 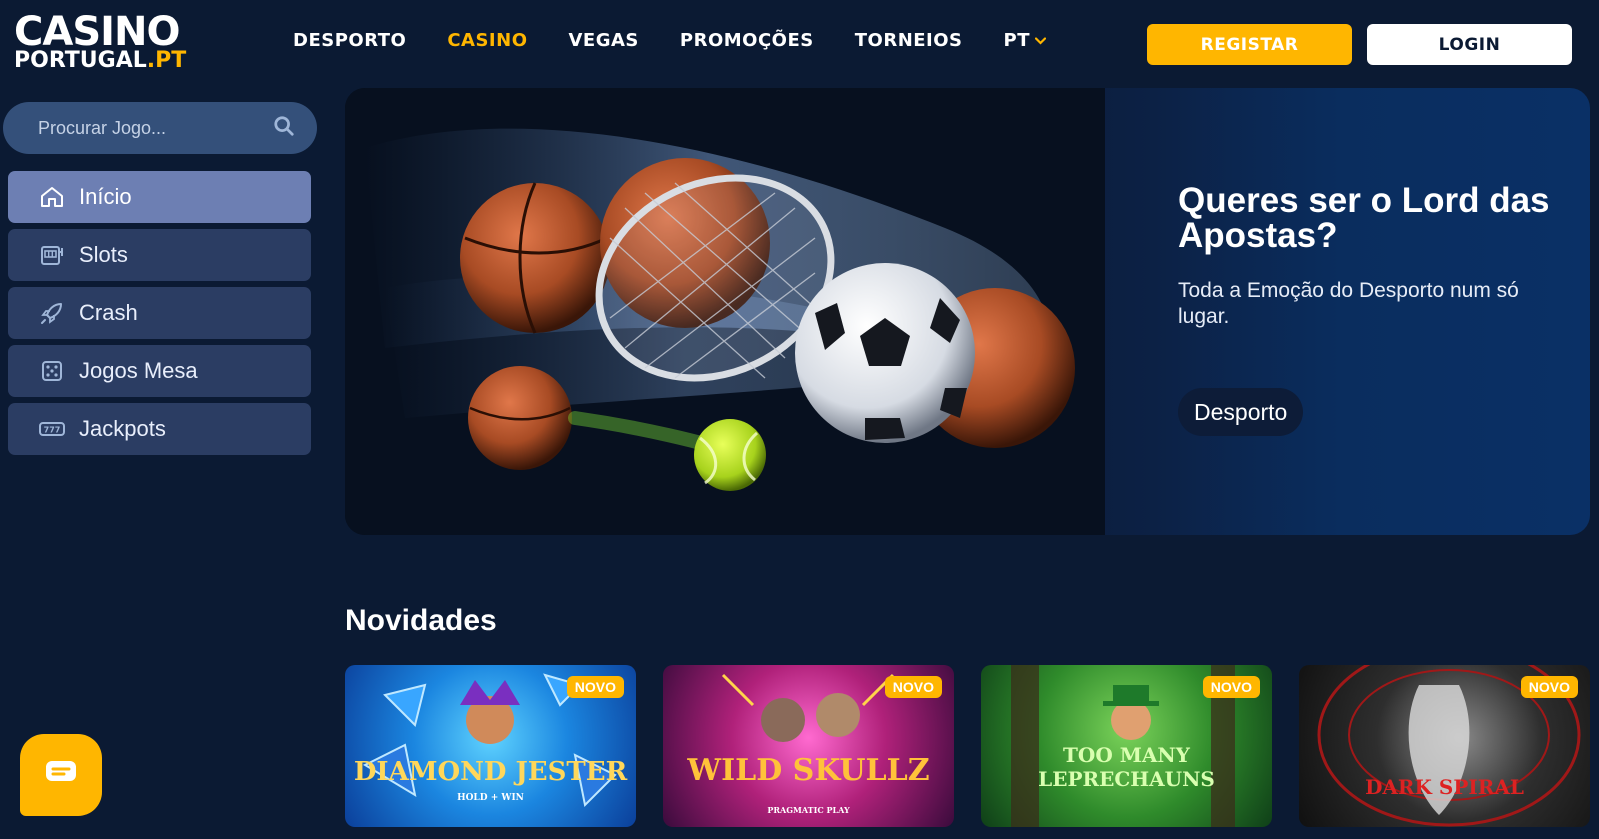 What do you see at coordinates (1126, 767) in the screenshot?
I see `game-title: TOO MANY LEPRECHAUNS` at bounding box center [1126, 767].